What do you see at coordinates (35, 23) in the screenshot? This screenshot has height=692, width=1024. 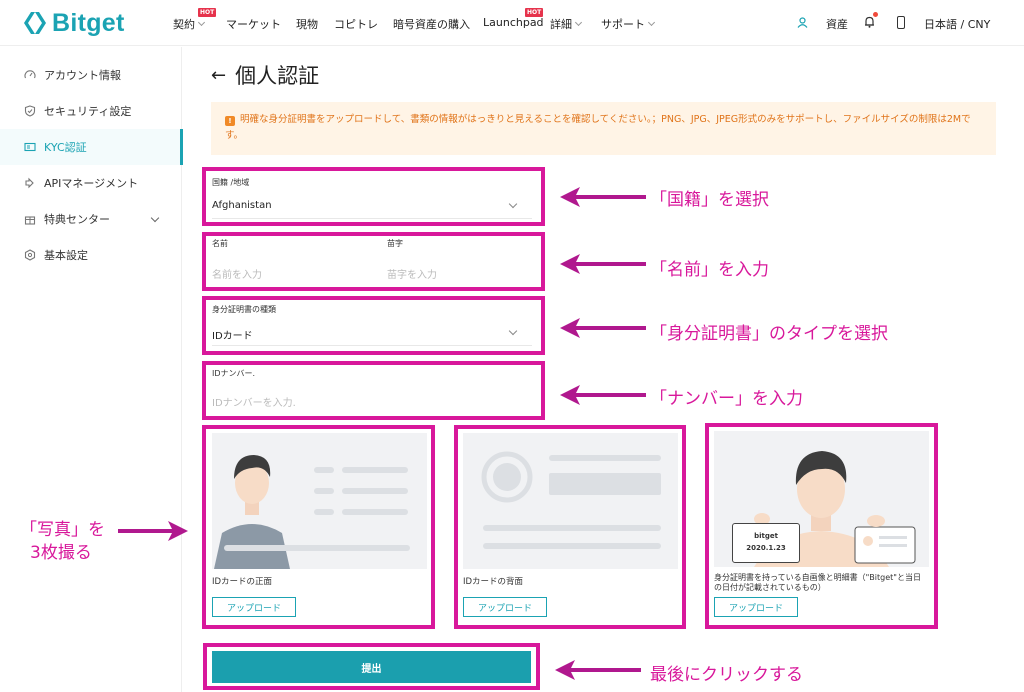 I see `bitget-logo-icon` at bounding box center [35, 23].